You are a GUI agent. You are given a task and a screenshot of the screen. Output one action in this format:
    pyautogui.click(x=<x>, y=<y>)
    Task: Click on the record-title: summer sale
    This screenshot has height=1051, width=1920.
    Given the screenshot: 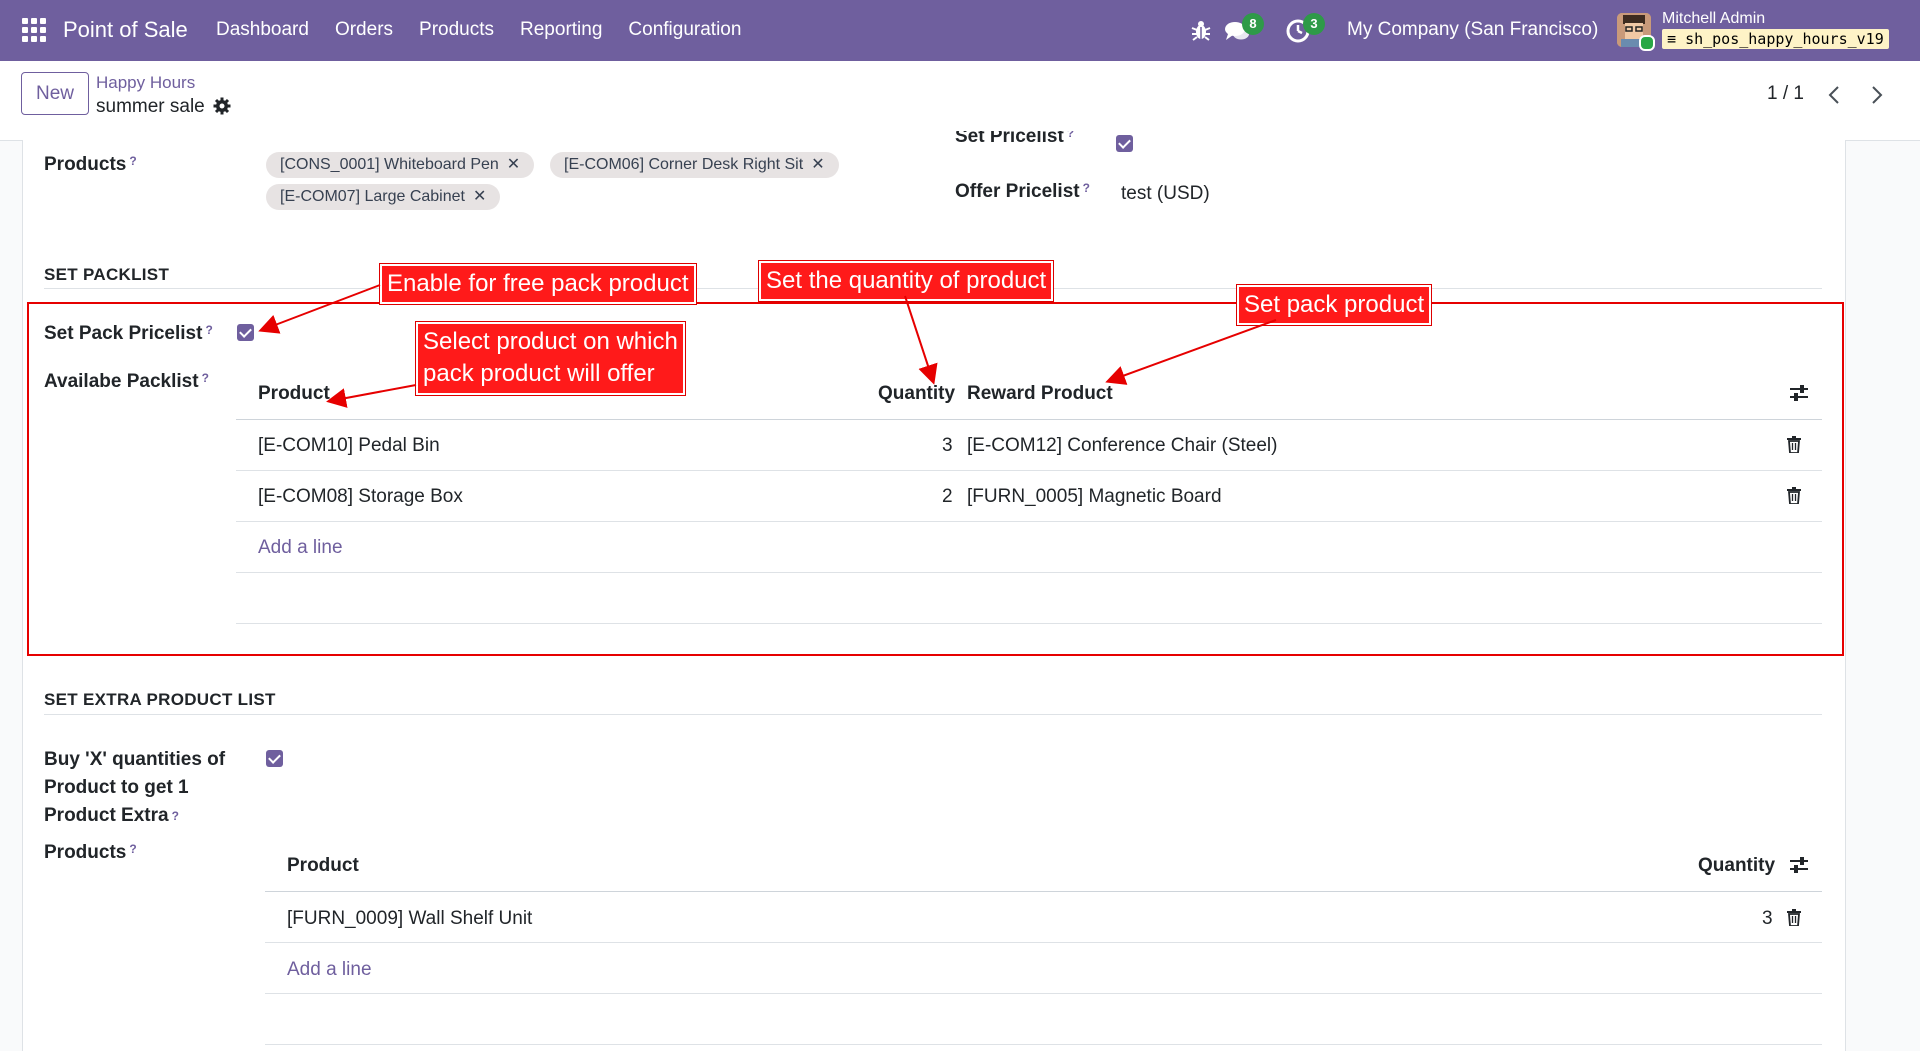 What is the action you would take?
    pyautogui.click(x=150, y=106)
    